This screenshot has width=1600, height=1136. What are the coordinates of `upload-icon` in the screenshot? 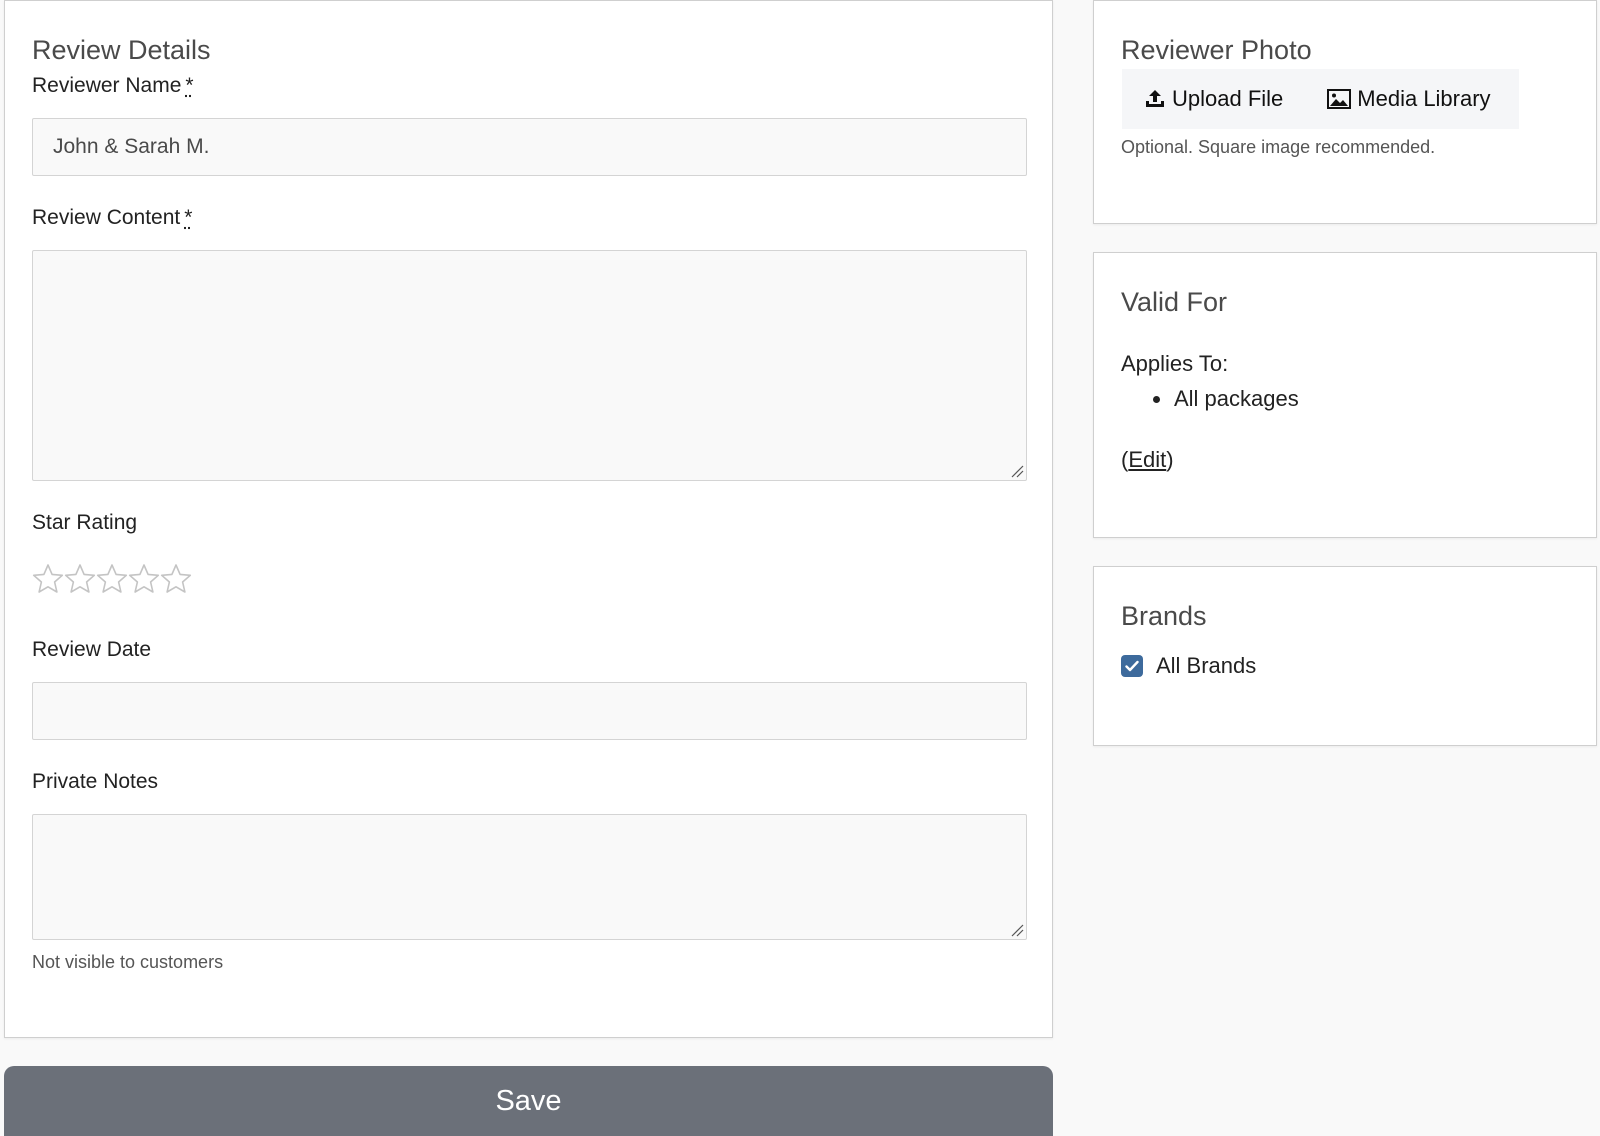 It's located at (1155, 98).